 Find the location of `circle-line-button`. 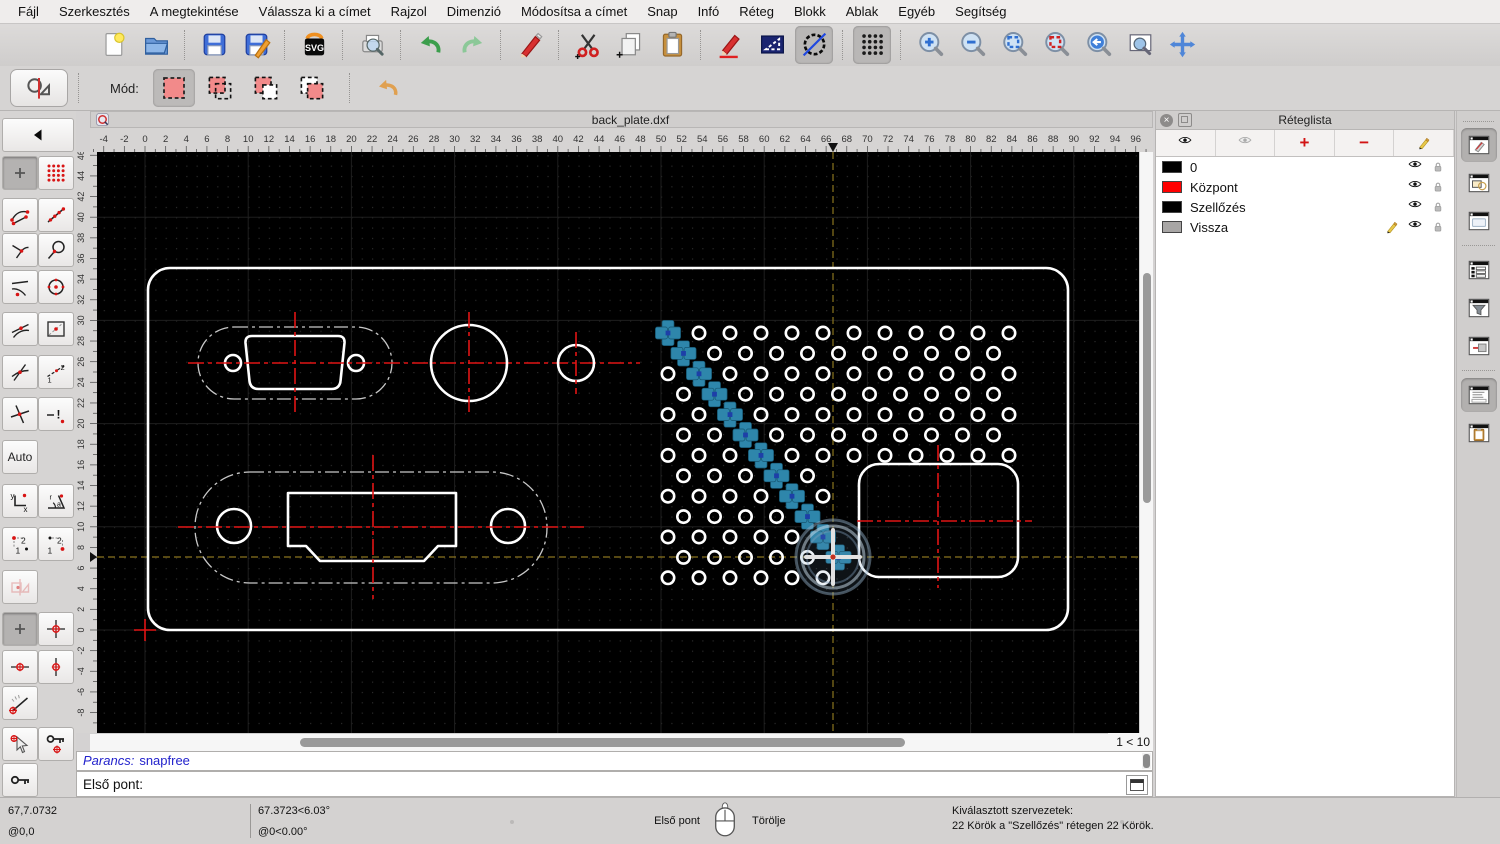

circle-line-button is located at coordinates (814, 44).